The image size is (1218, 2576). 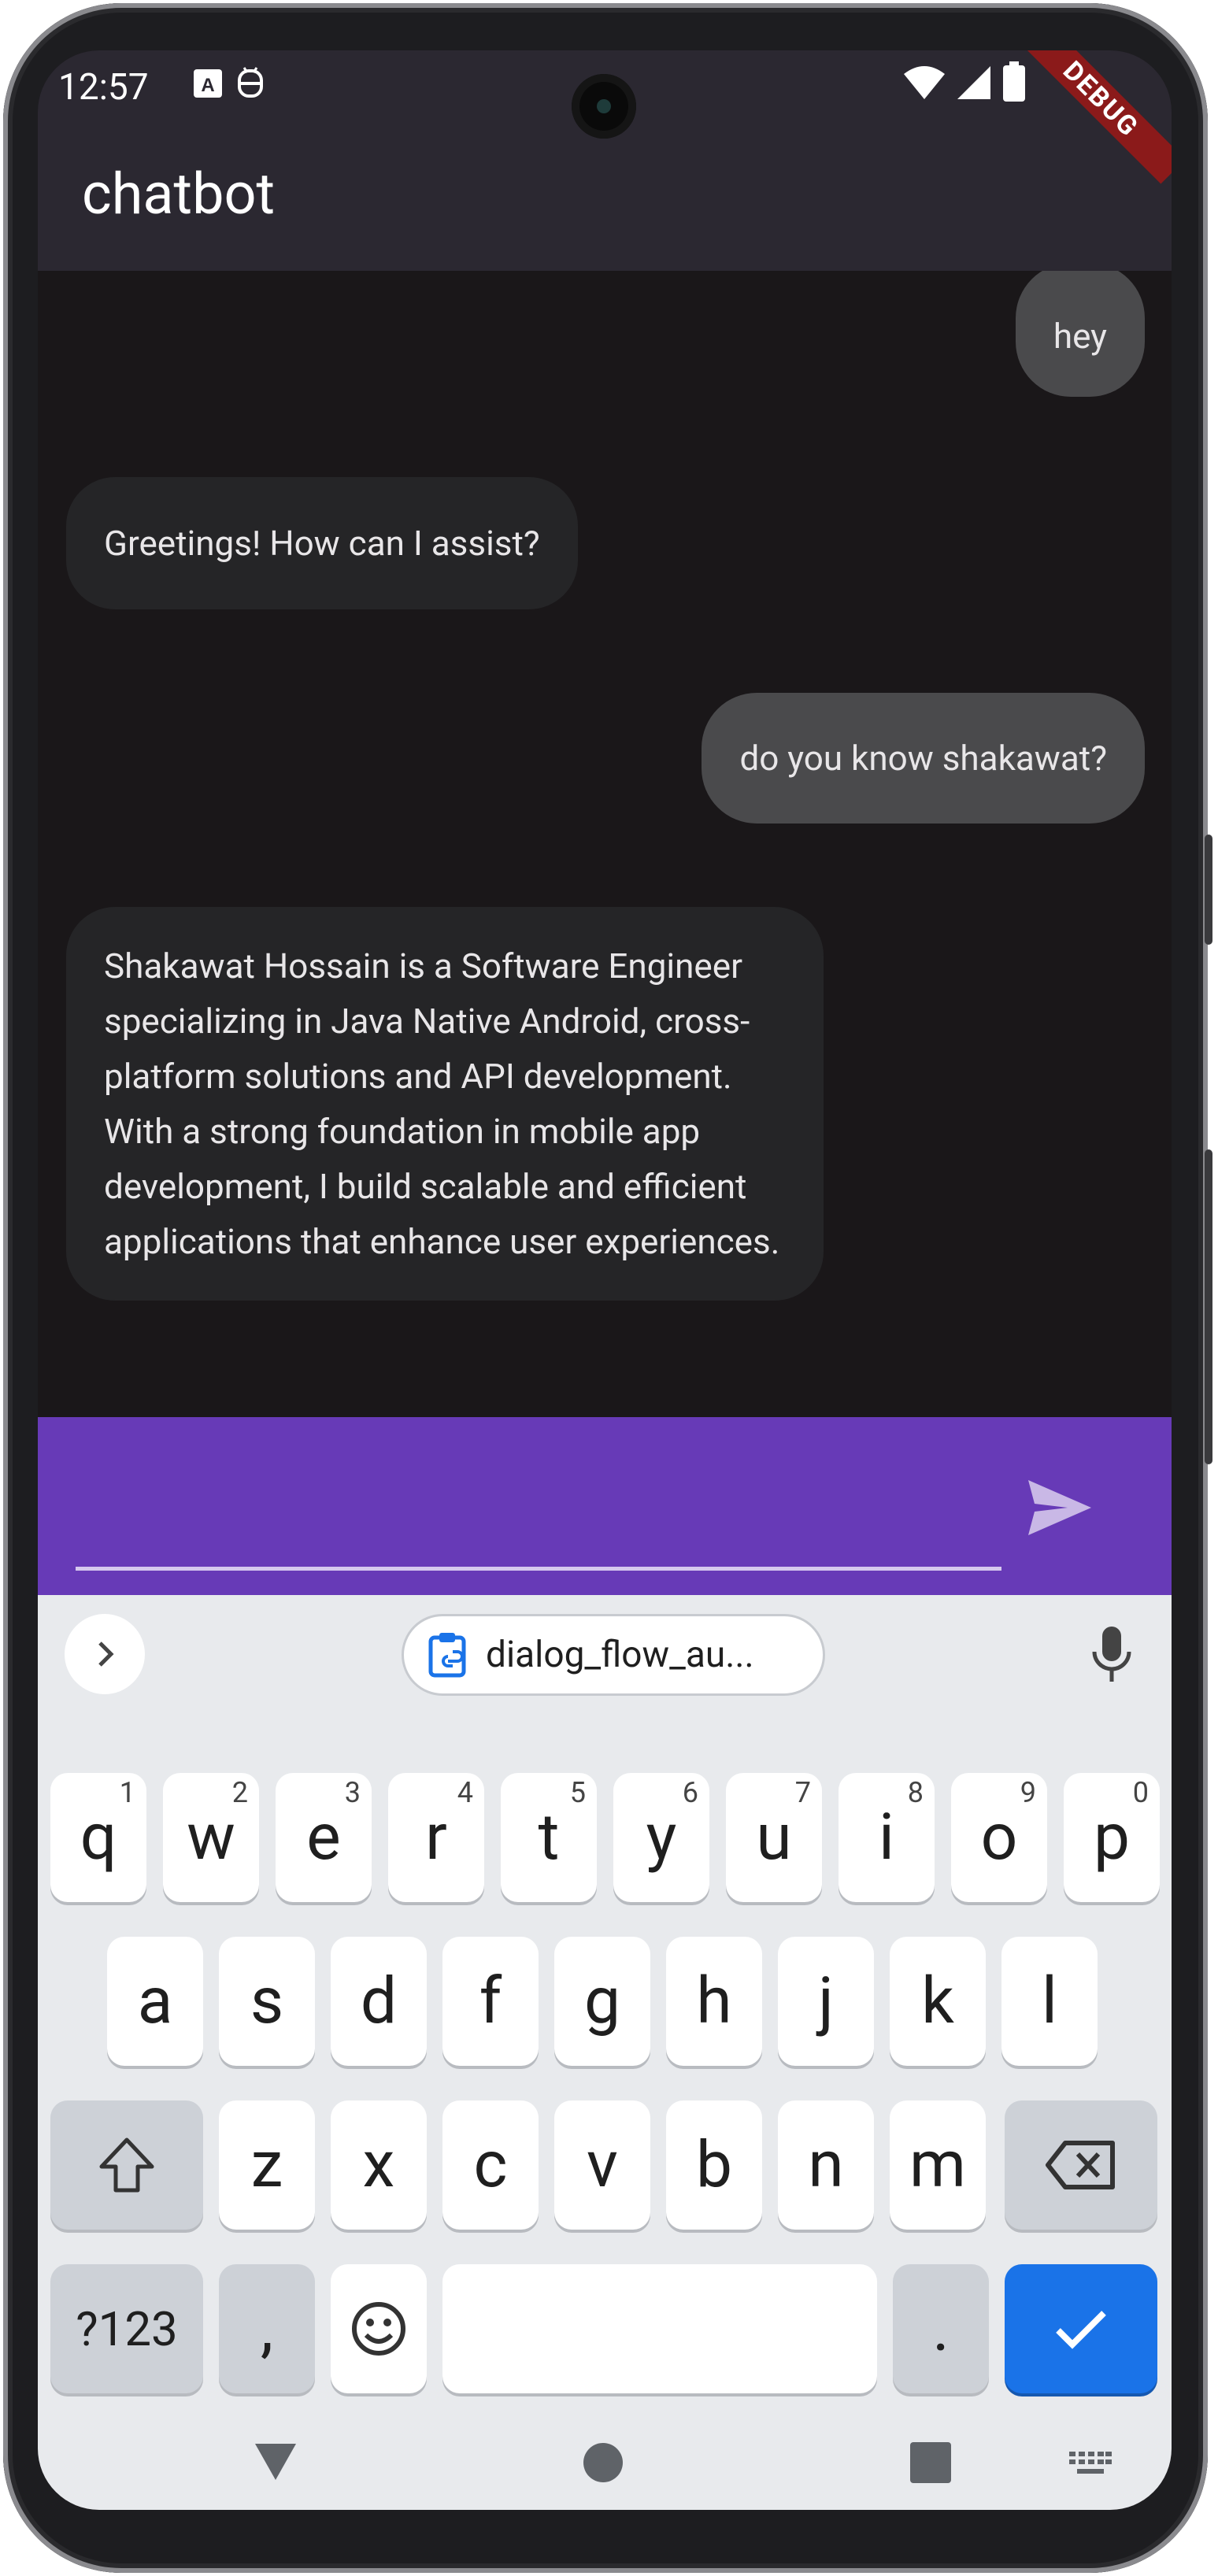 I want to click on key-t: t5, so click(x=549, y=1837).